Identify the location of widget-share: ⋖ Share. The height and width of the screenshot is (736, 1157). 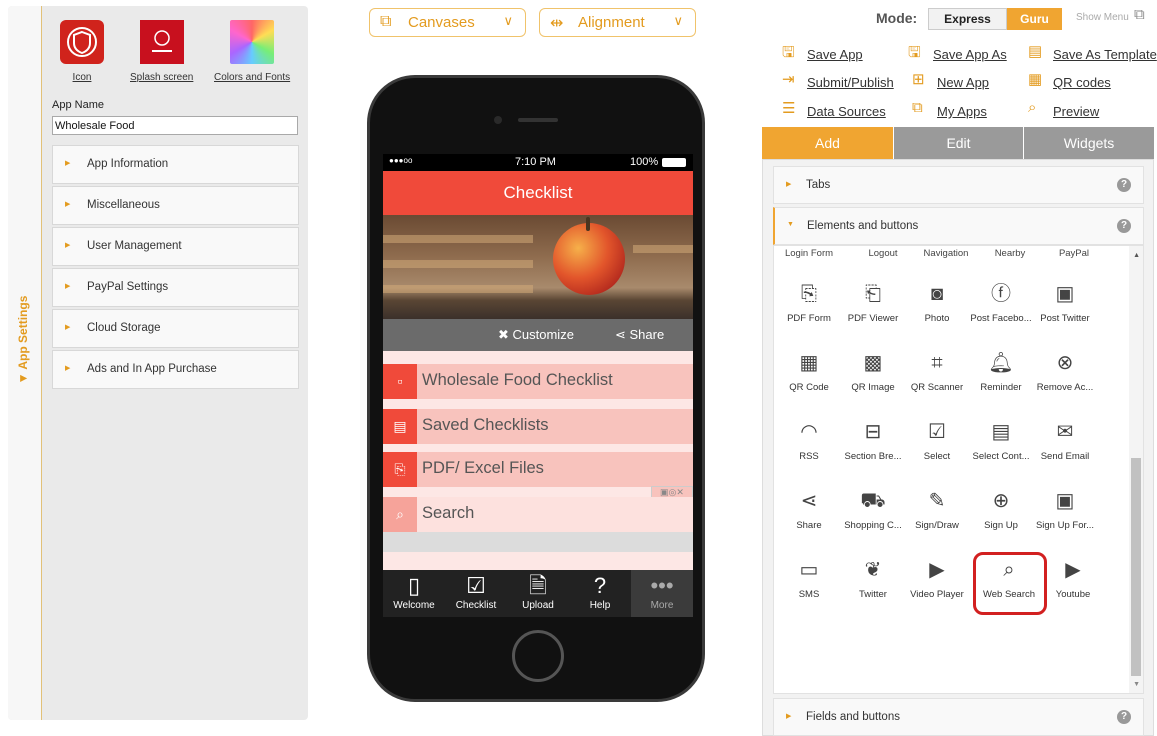
(809, 508).